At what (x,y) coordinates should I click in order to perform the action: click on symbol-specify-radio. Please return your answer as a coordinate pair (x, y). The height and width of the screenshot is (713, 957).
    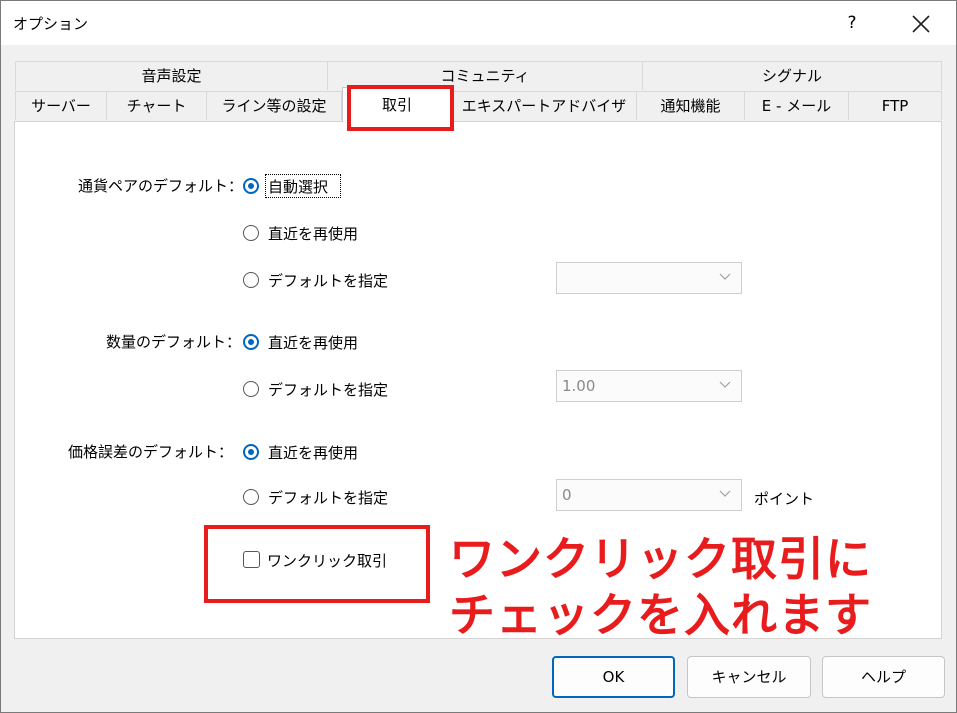
    Looking at the image, I should click on (251, 280).